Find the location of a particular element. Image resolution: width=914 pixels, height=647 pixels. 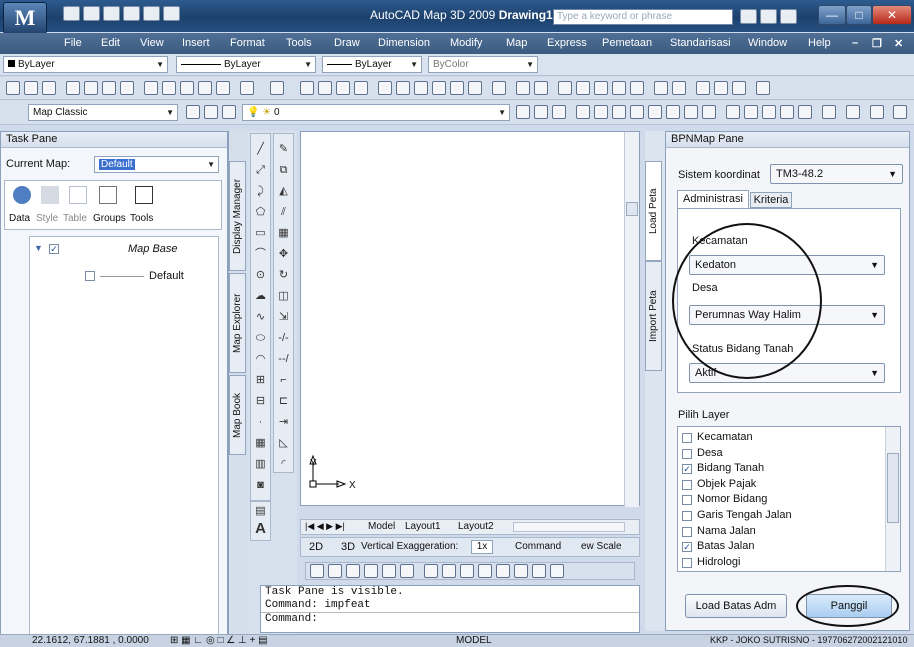

continue-icon is located at coordinates (769, 112).